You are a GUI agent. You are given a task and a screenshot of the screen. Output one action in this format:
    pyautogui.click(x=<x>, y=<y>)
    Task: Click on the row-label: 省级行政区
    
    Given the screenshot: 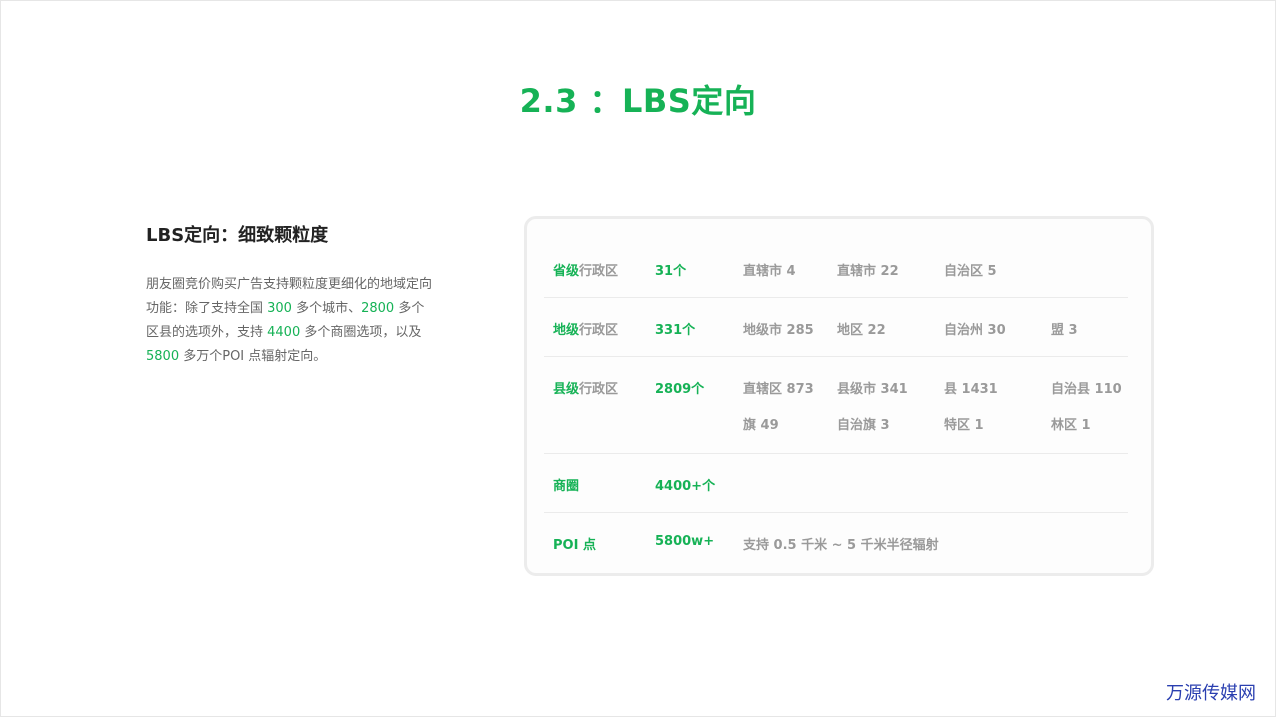 What is the action you would take?
    pyautogui.click(x=585, y=269)
    